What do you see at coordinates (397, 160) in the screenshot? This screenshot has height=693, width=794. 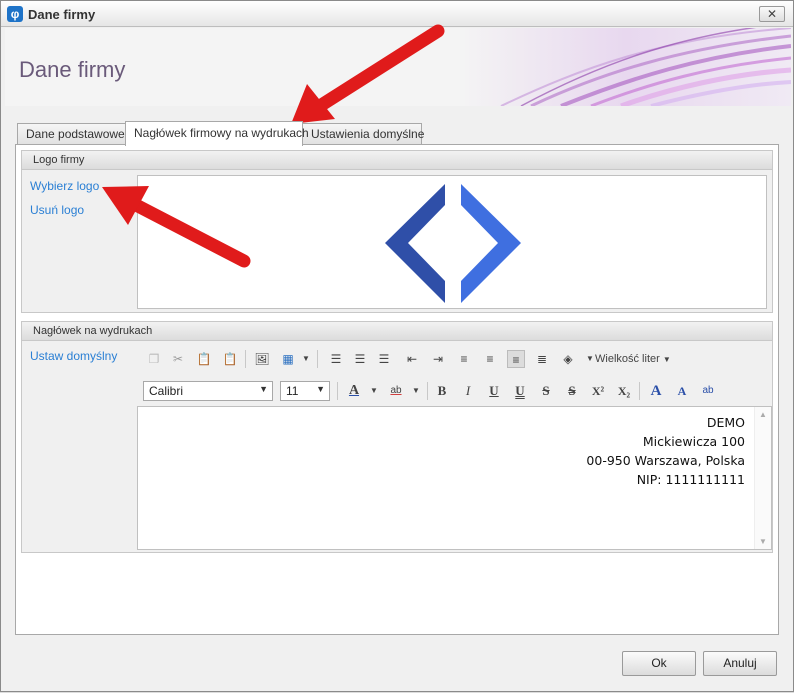 I see `logo-group-header: Logo firmy` at bounding box center [397, 160].